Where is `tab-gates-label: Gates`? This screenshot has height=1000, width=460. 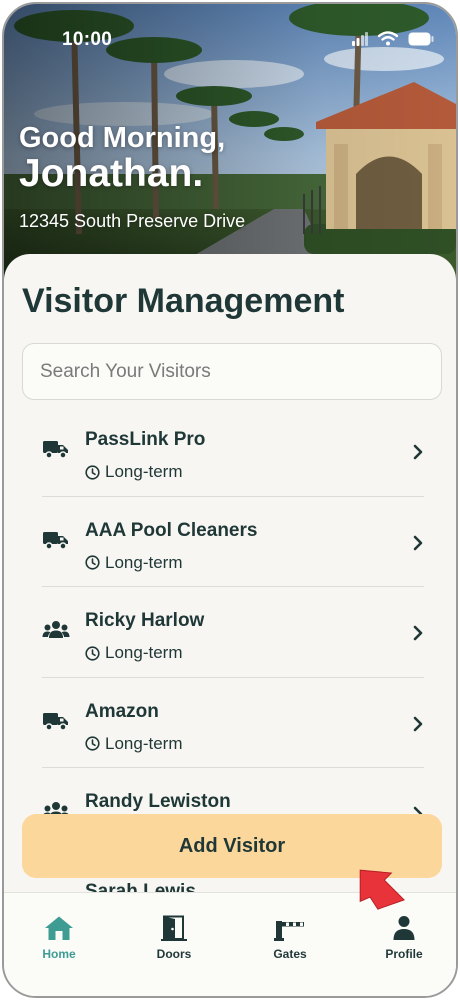 tab-gates-label: Gates is located at coordinates (290, 954).